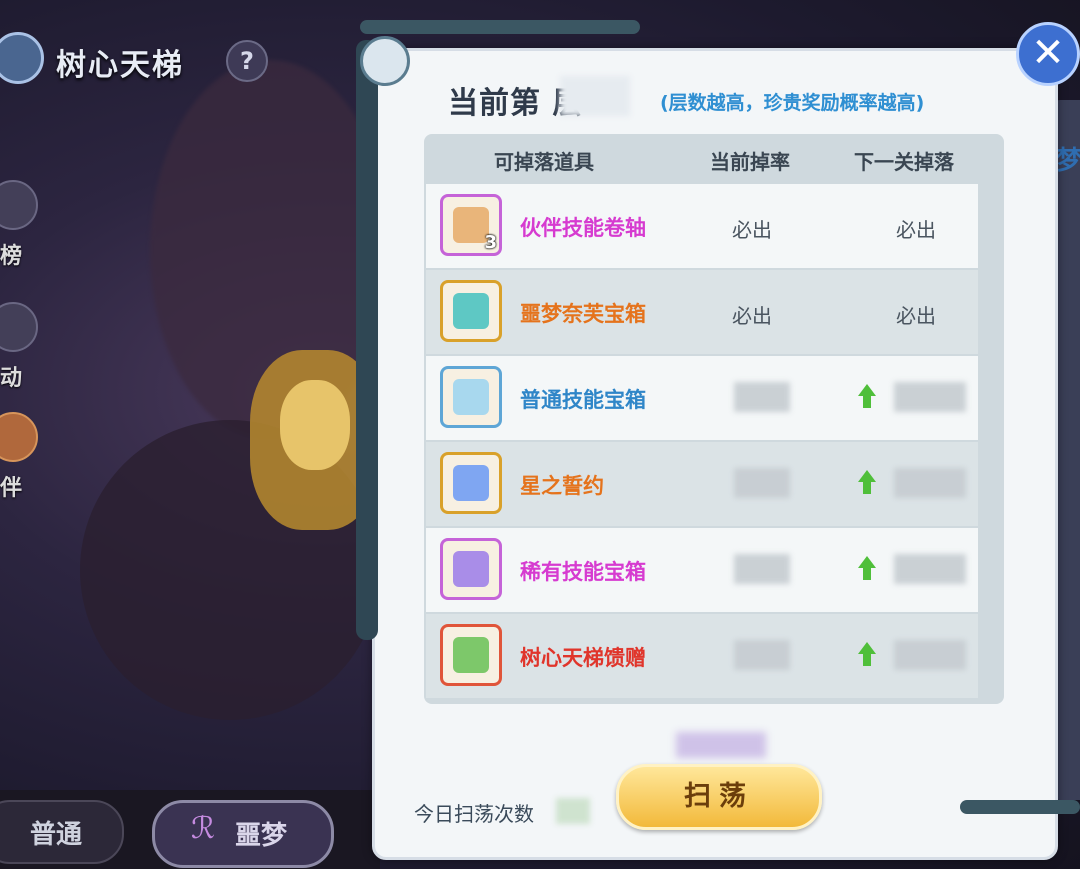 This screenshot has height=869, width=1080. What do you see at coordinates (721, 745) in the screenshot?
I see `sweep-mask` at bounding box center [721, 745].